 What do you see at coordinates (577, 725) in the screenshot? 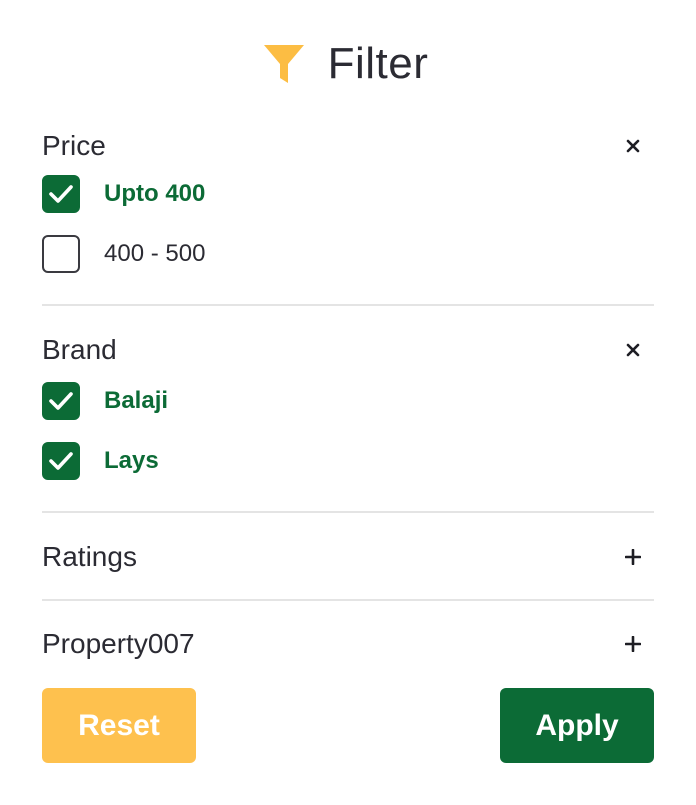
I see `apply-button: Apply` at bounding box center [577, 725].